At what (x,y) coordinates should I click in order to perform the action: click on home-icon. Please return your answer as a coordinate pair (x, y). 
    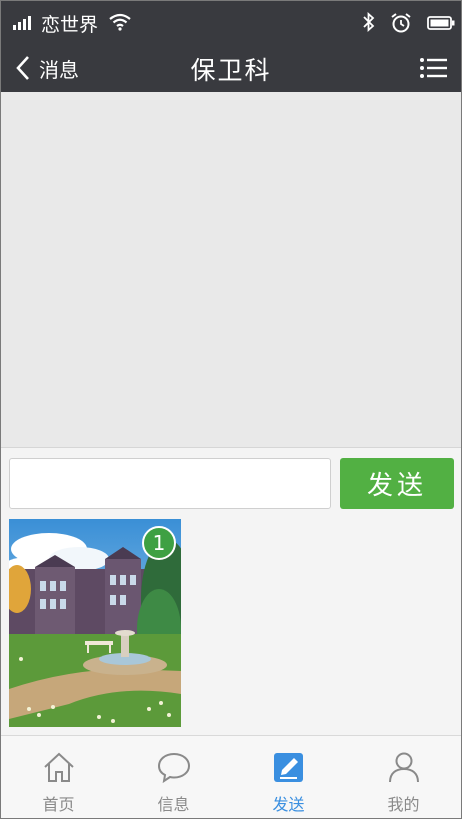
    Looking at the image, I should click on (58, 767).